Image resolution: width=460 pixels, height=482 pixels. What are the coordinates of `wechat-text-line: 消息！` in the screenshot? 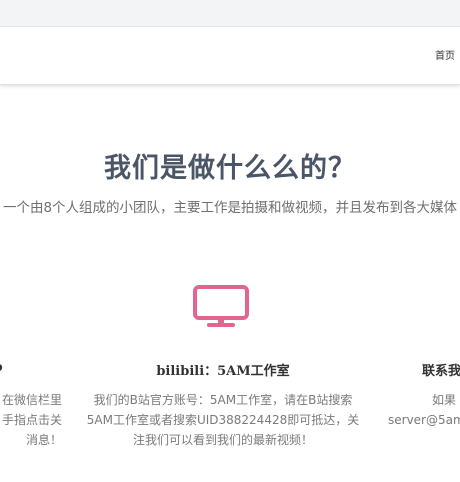 It's located at (43, 440).